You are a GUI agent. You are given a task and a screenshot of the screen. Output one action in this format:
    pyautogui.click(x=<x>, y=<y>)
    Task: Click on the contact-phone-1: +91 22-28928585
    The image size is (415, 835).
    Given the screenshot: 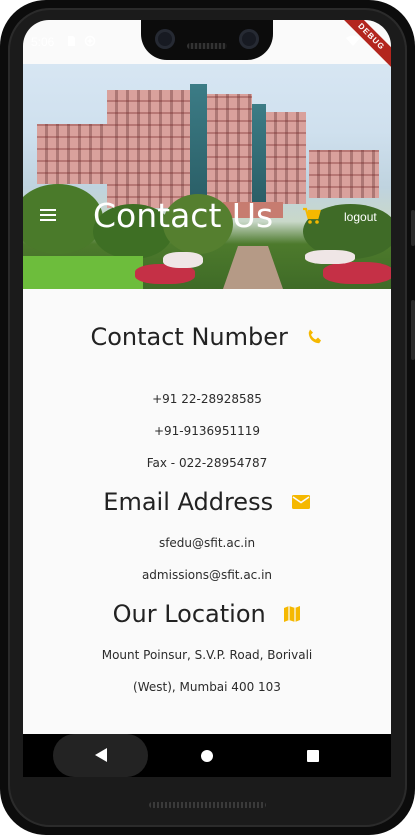 What is the action you would take?
    pyautogui.click(x=207, y=399)
    